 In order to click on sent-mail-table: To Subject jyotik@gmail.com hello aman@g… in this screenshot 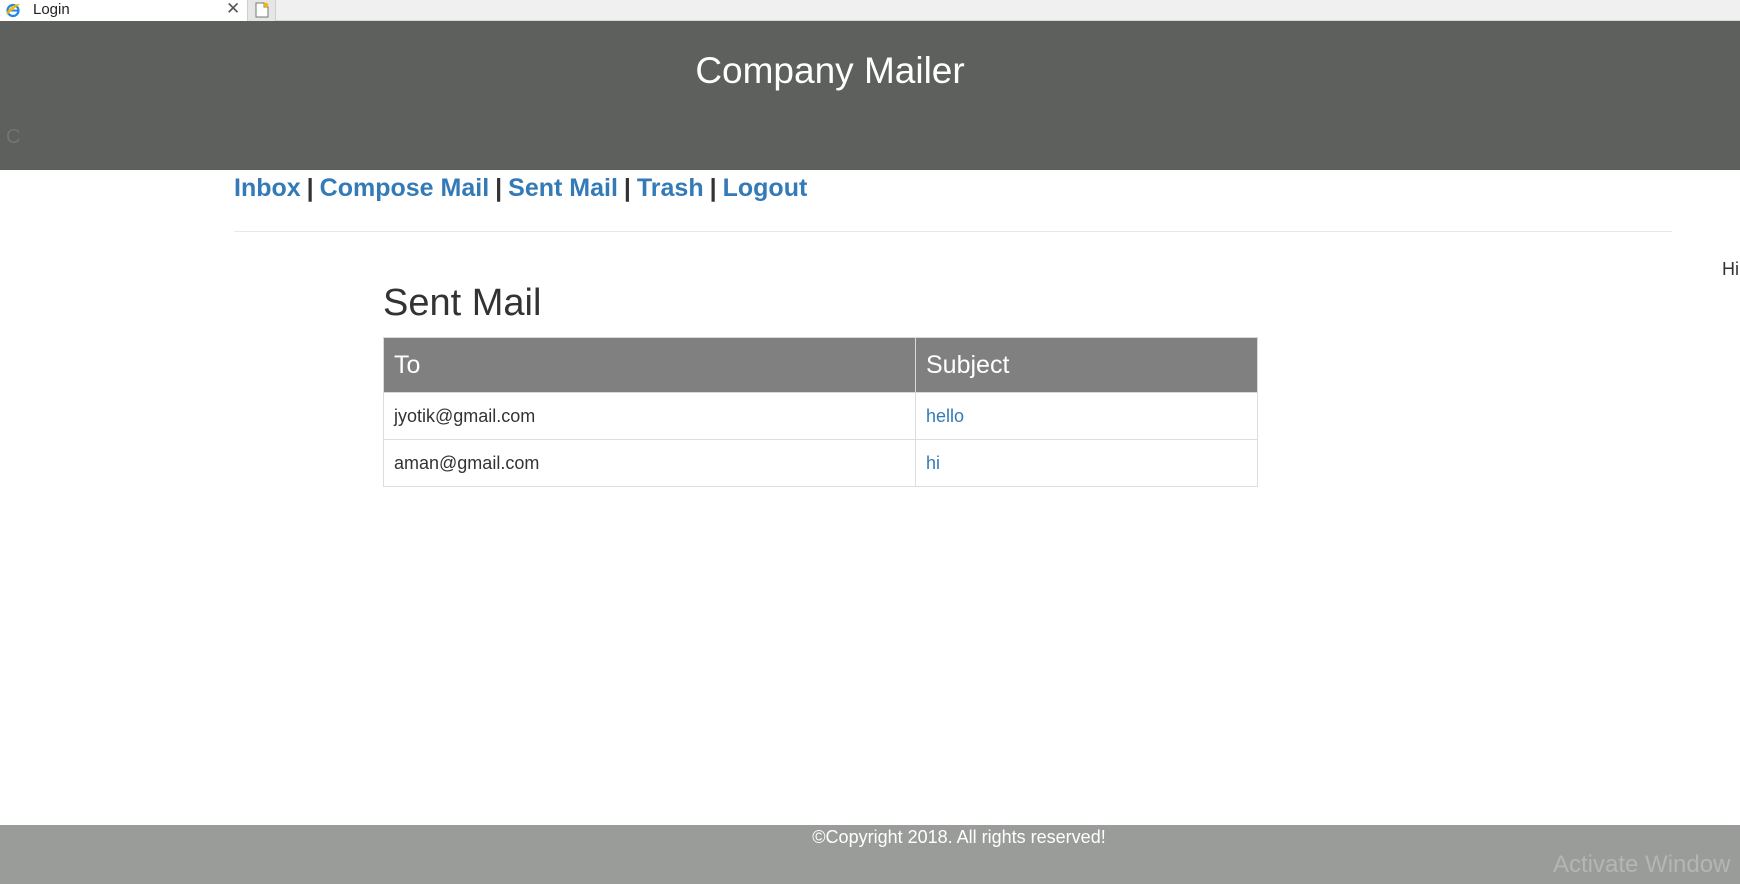, I will do `click(820, 412)`.